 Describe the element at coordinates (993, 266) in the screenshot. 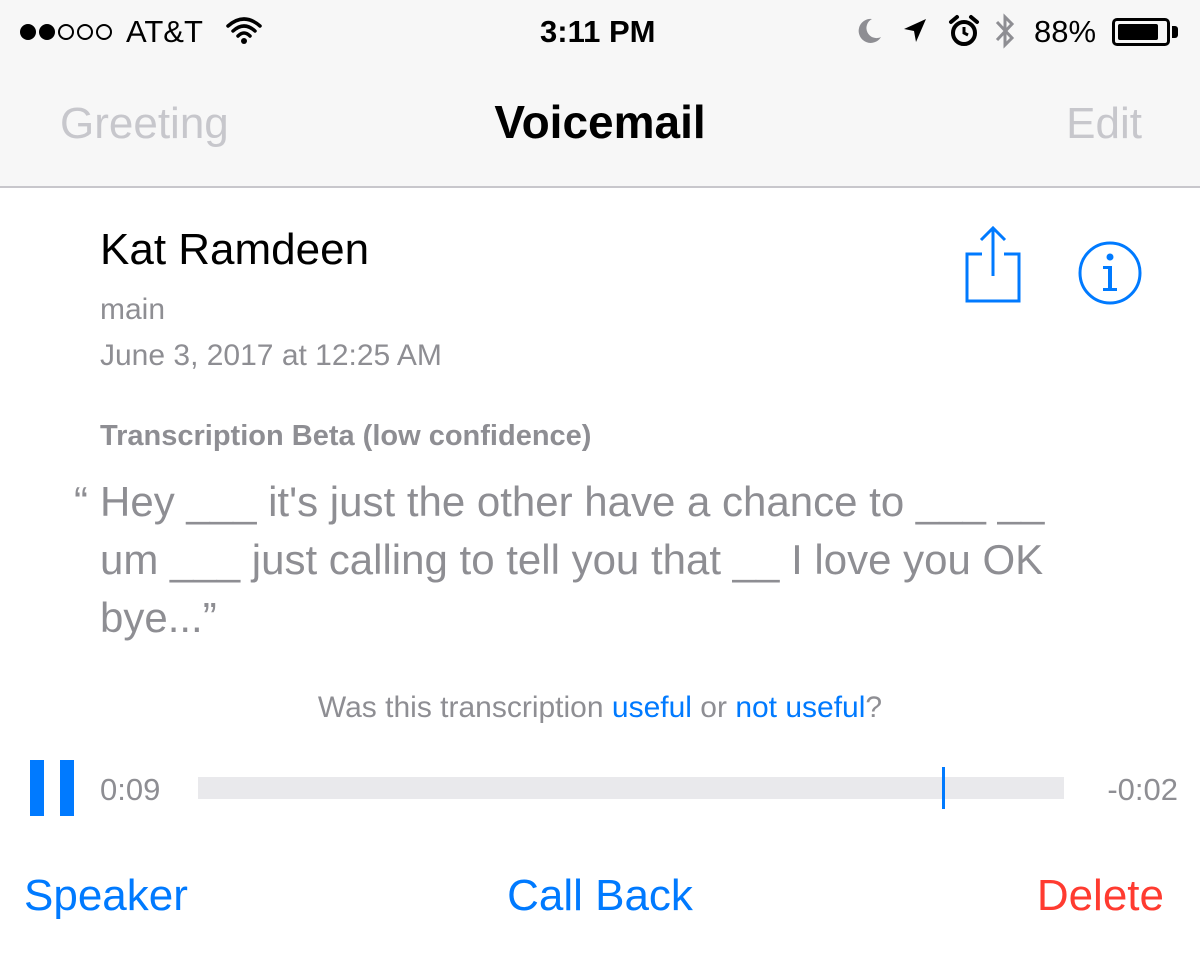

I see `share-icon` at that location.